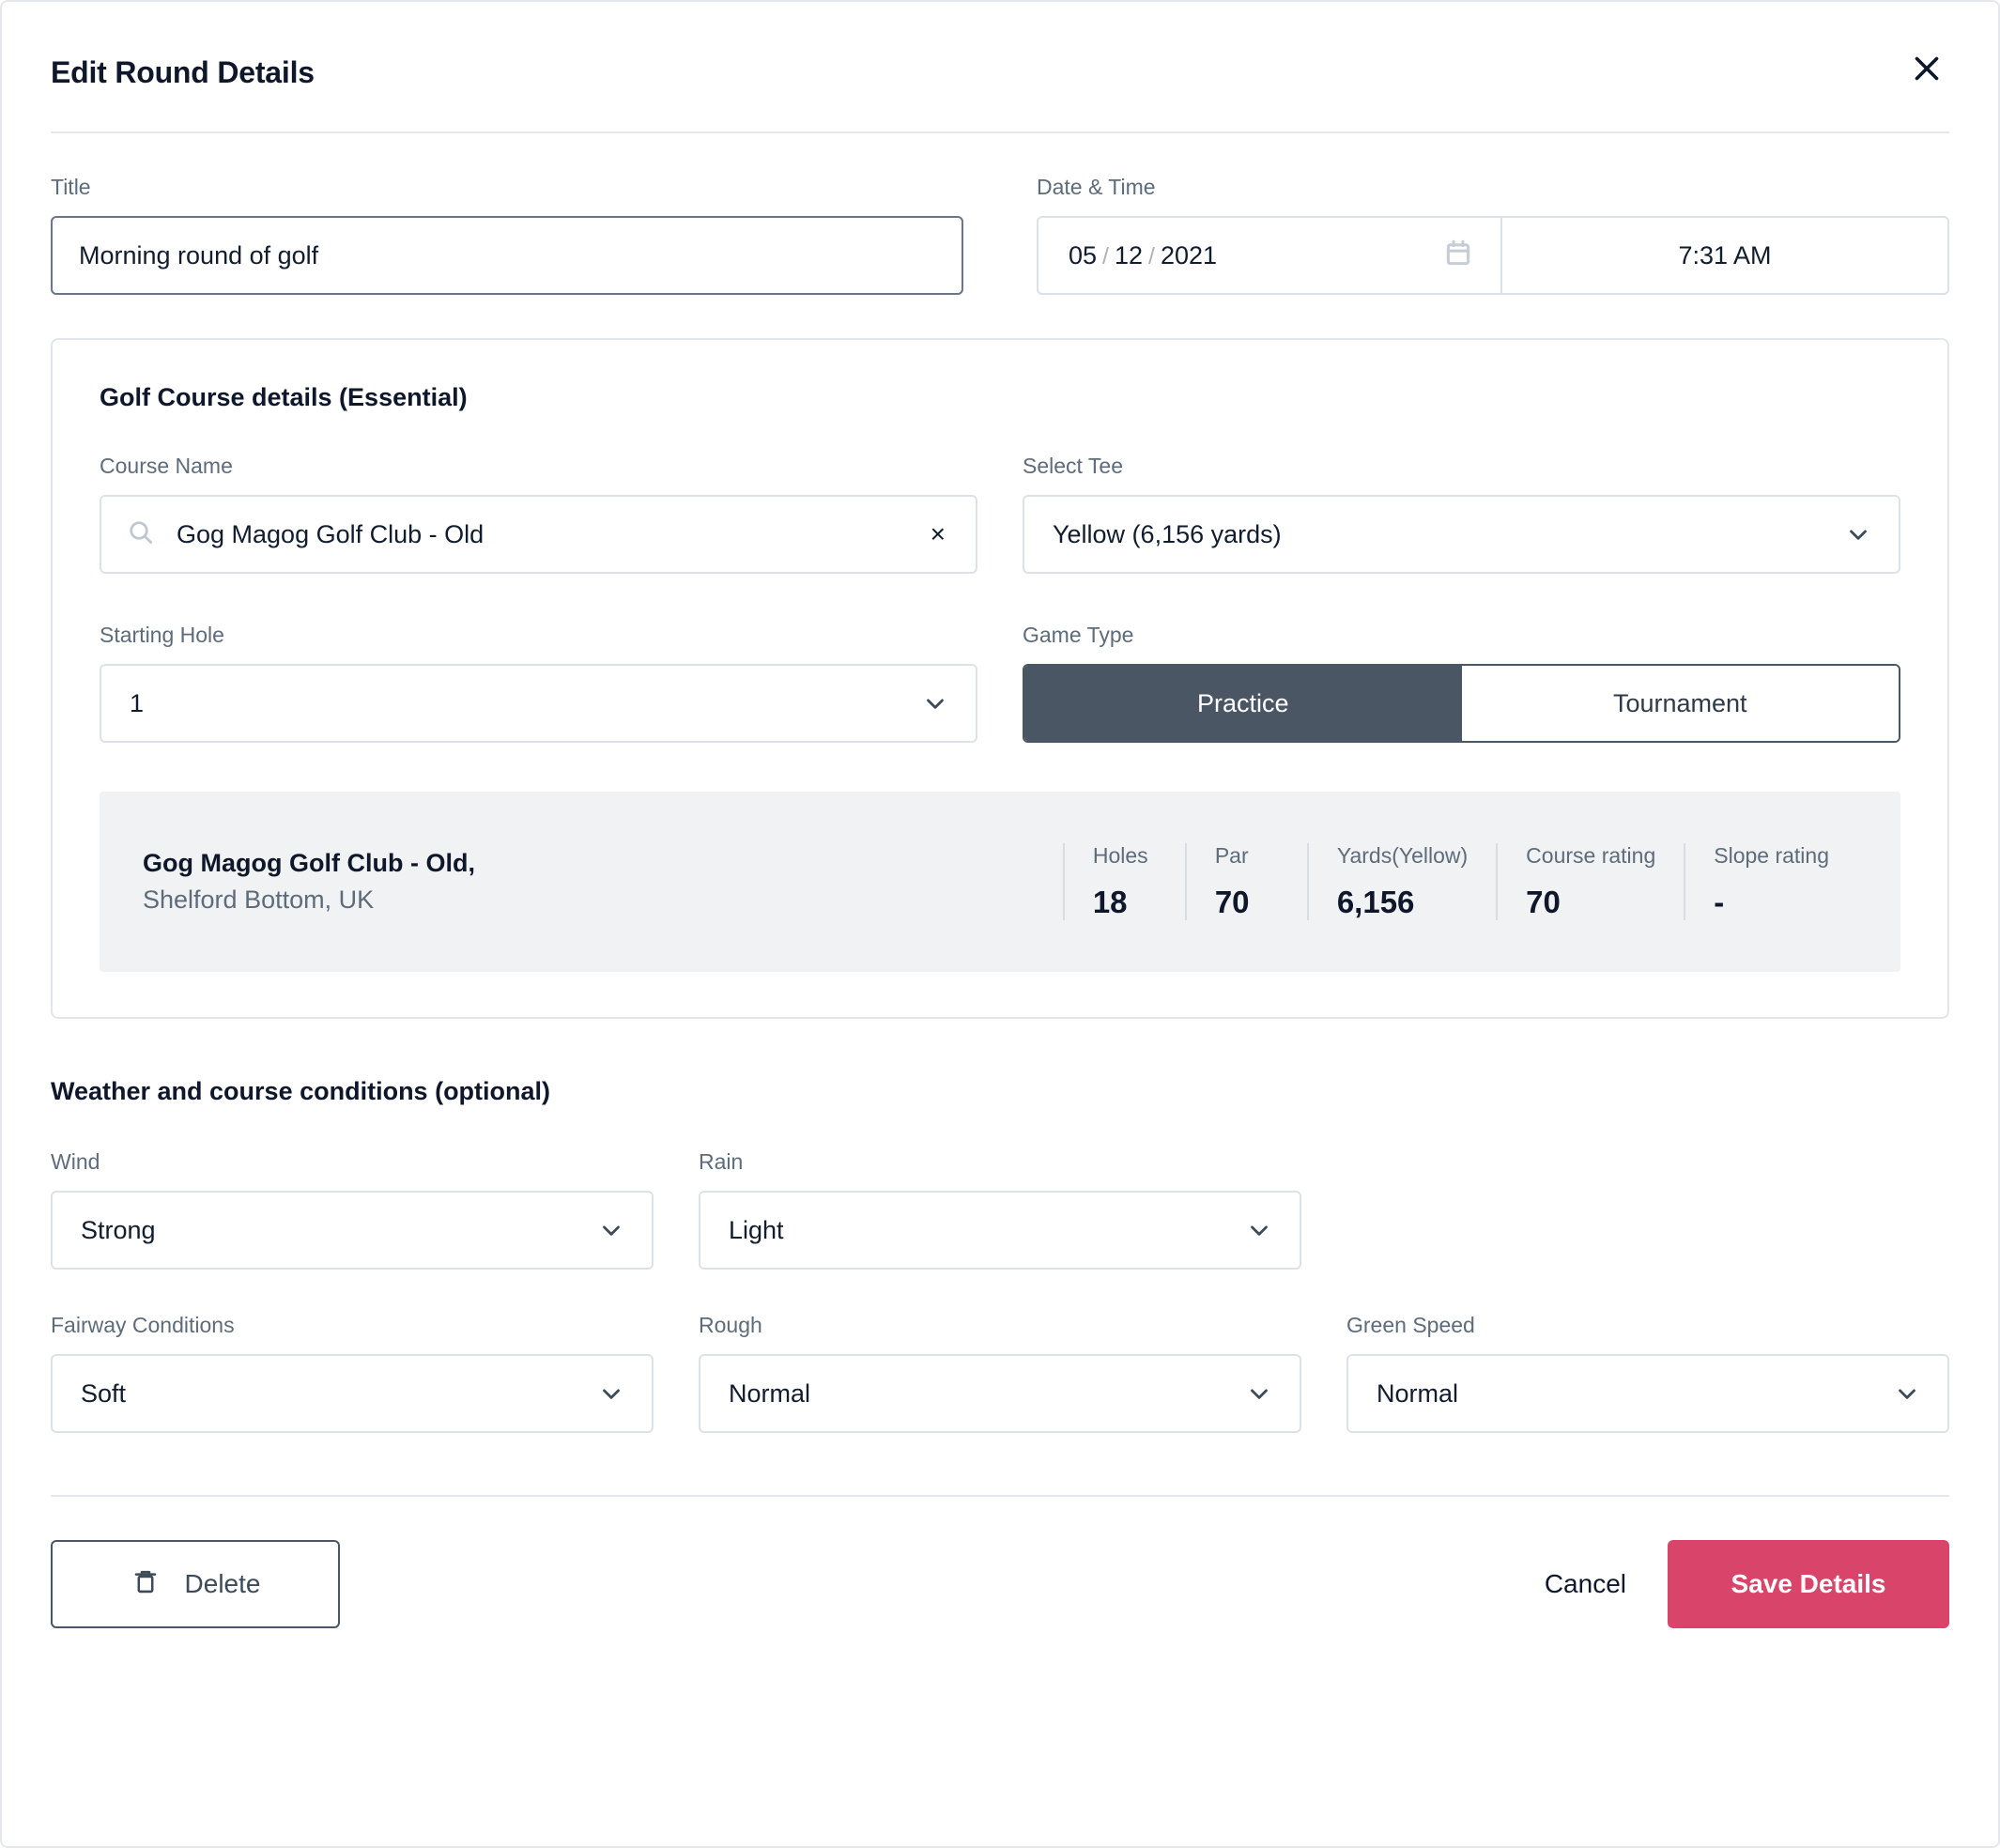  I want to click on game-type-label: Game Type, so click(1078, 635).